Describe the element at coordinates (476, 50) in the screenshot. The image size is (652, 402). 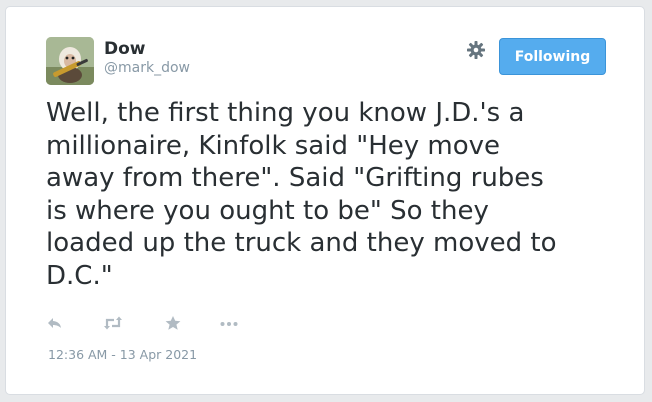
I see `gear-icon` at that location.